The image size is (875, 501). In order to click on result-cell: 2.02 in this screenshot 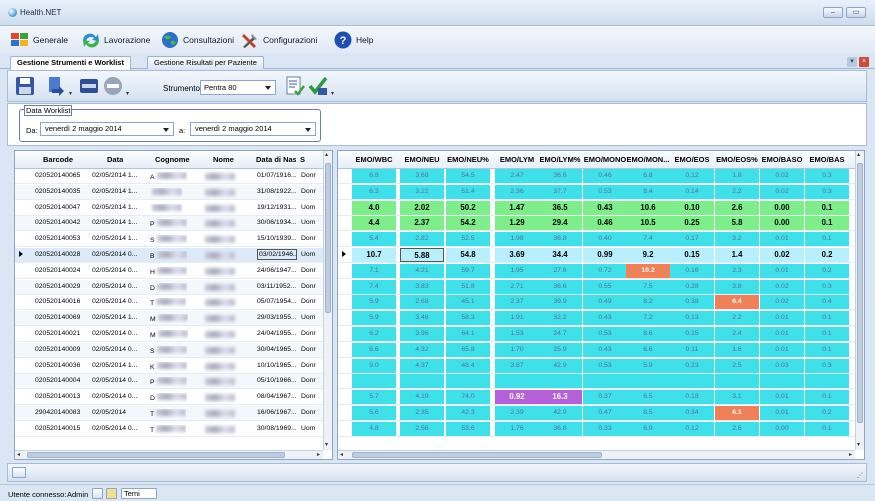, I will do `click(422, 207)`.